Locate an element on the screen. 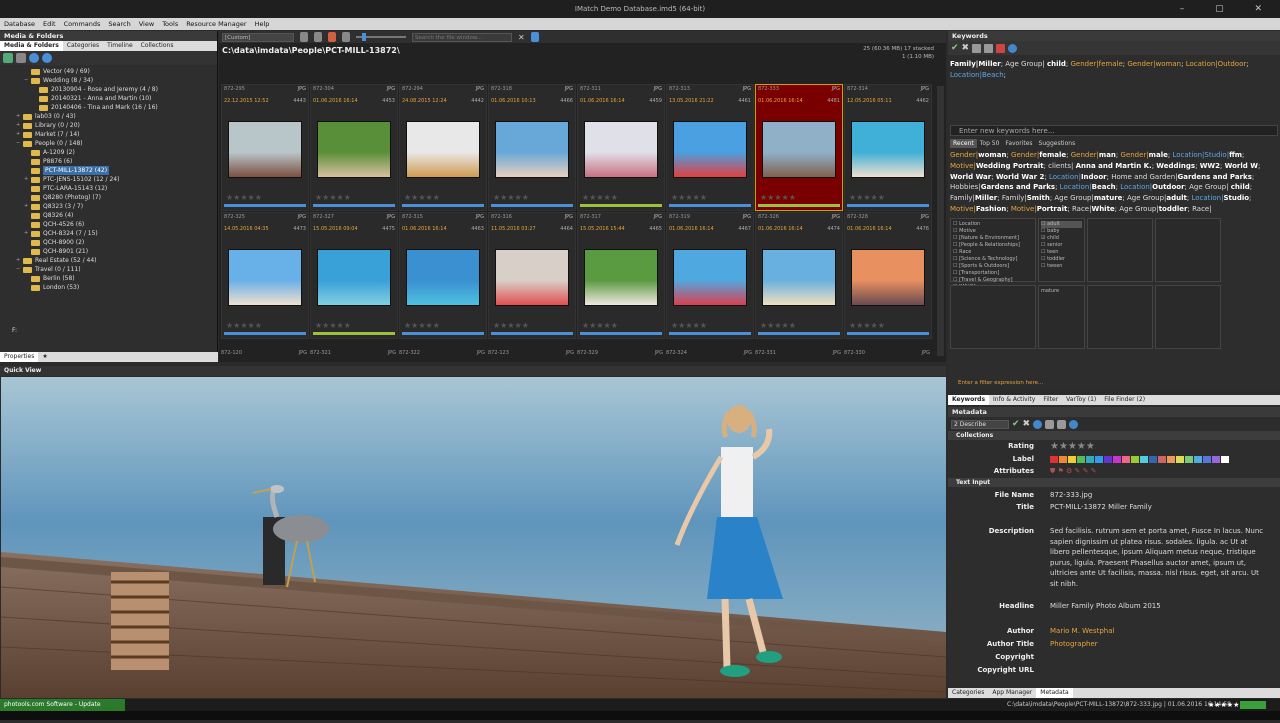  facet-item: ☐ [People & Relationships] is located at coordinates (993, 245).